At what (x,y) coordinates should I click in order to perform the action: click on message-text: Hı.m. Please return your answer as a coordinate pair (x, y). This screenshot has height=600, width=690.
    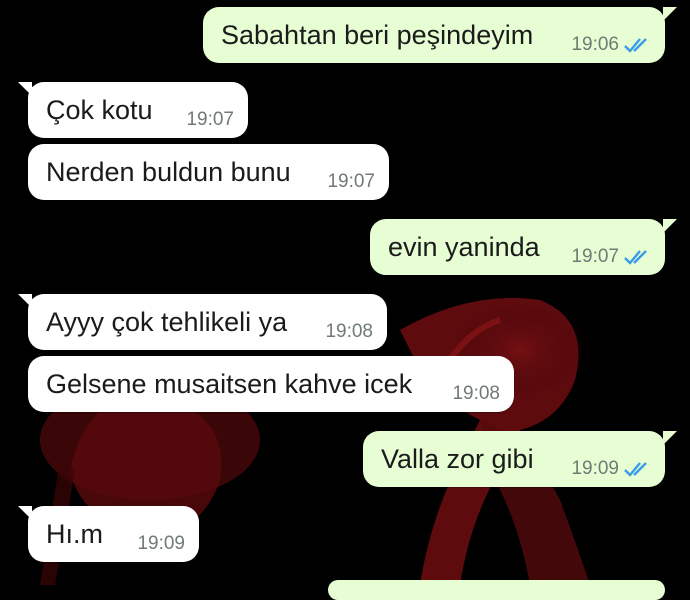
    Looking at the image, I should click on (74, 534).